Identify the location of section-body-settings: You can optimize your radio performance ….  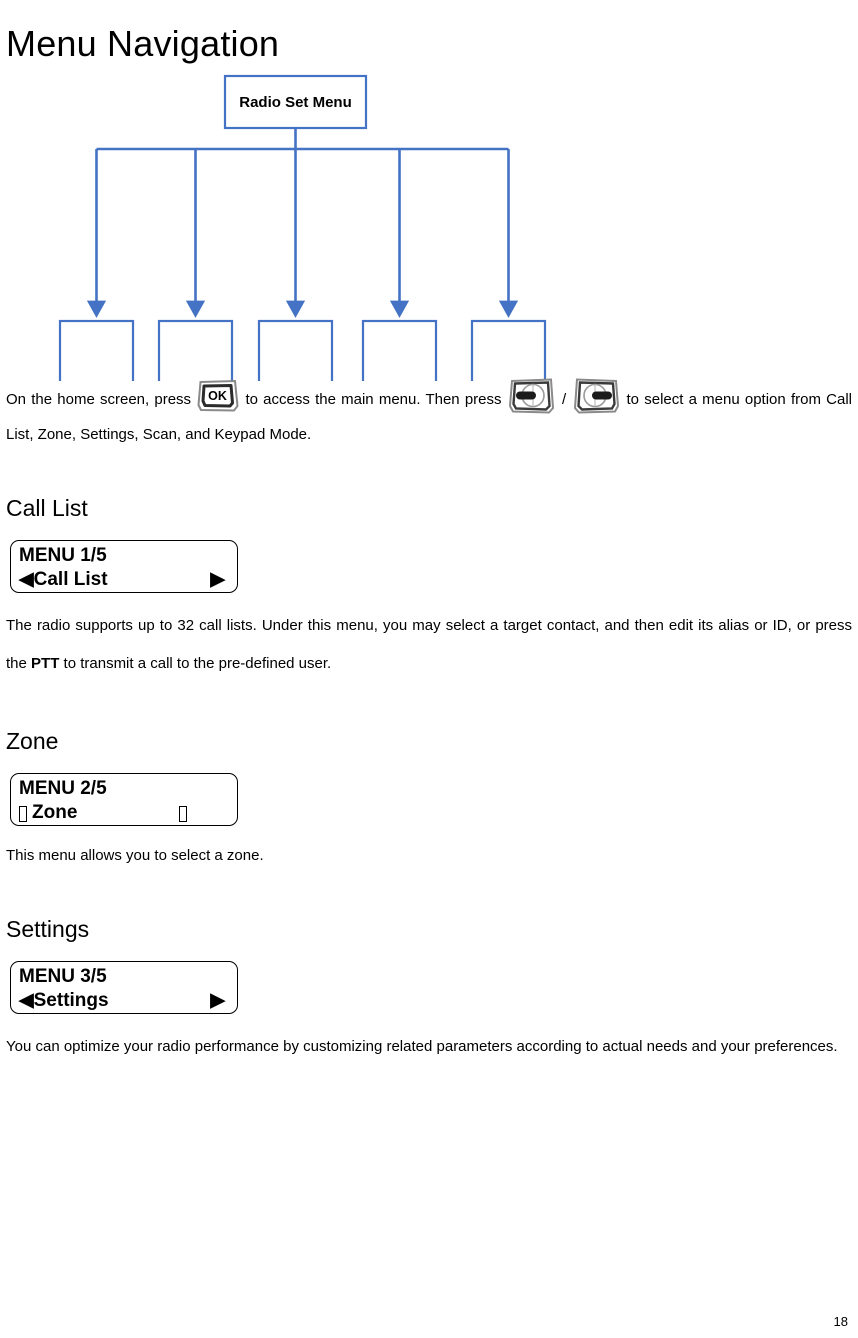
(429, 1047).